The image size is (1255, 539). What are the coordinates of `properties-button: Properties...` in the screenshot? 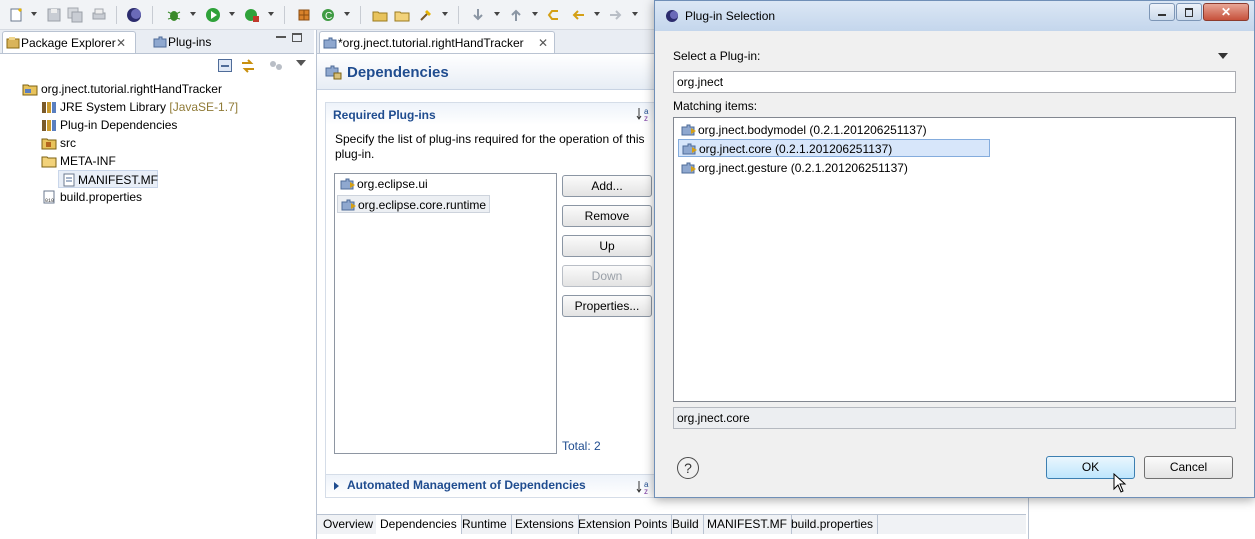 It's located at (607, 306).